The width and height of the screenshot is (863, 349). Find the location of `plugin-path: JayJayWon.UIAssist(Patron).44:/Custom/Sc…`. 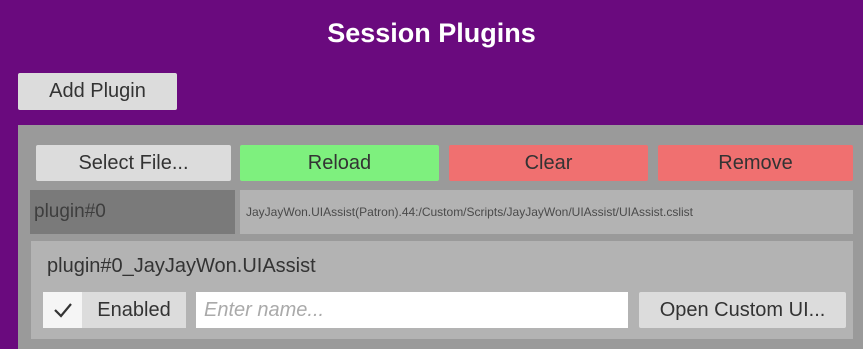

plugin-path: JayJayWon.UIAssist(Patron).44:/Custom/Sc… is located at coordinates (546, 212).